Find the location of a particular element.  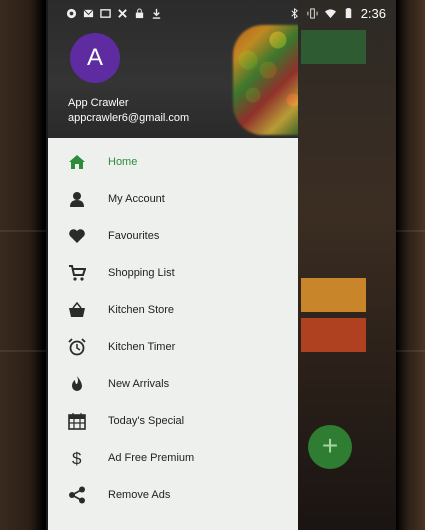

menu-item-favourites: Favourites is located at coordinates (173, 235).